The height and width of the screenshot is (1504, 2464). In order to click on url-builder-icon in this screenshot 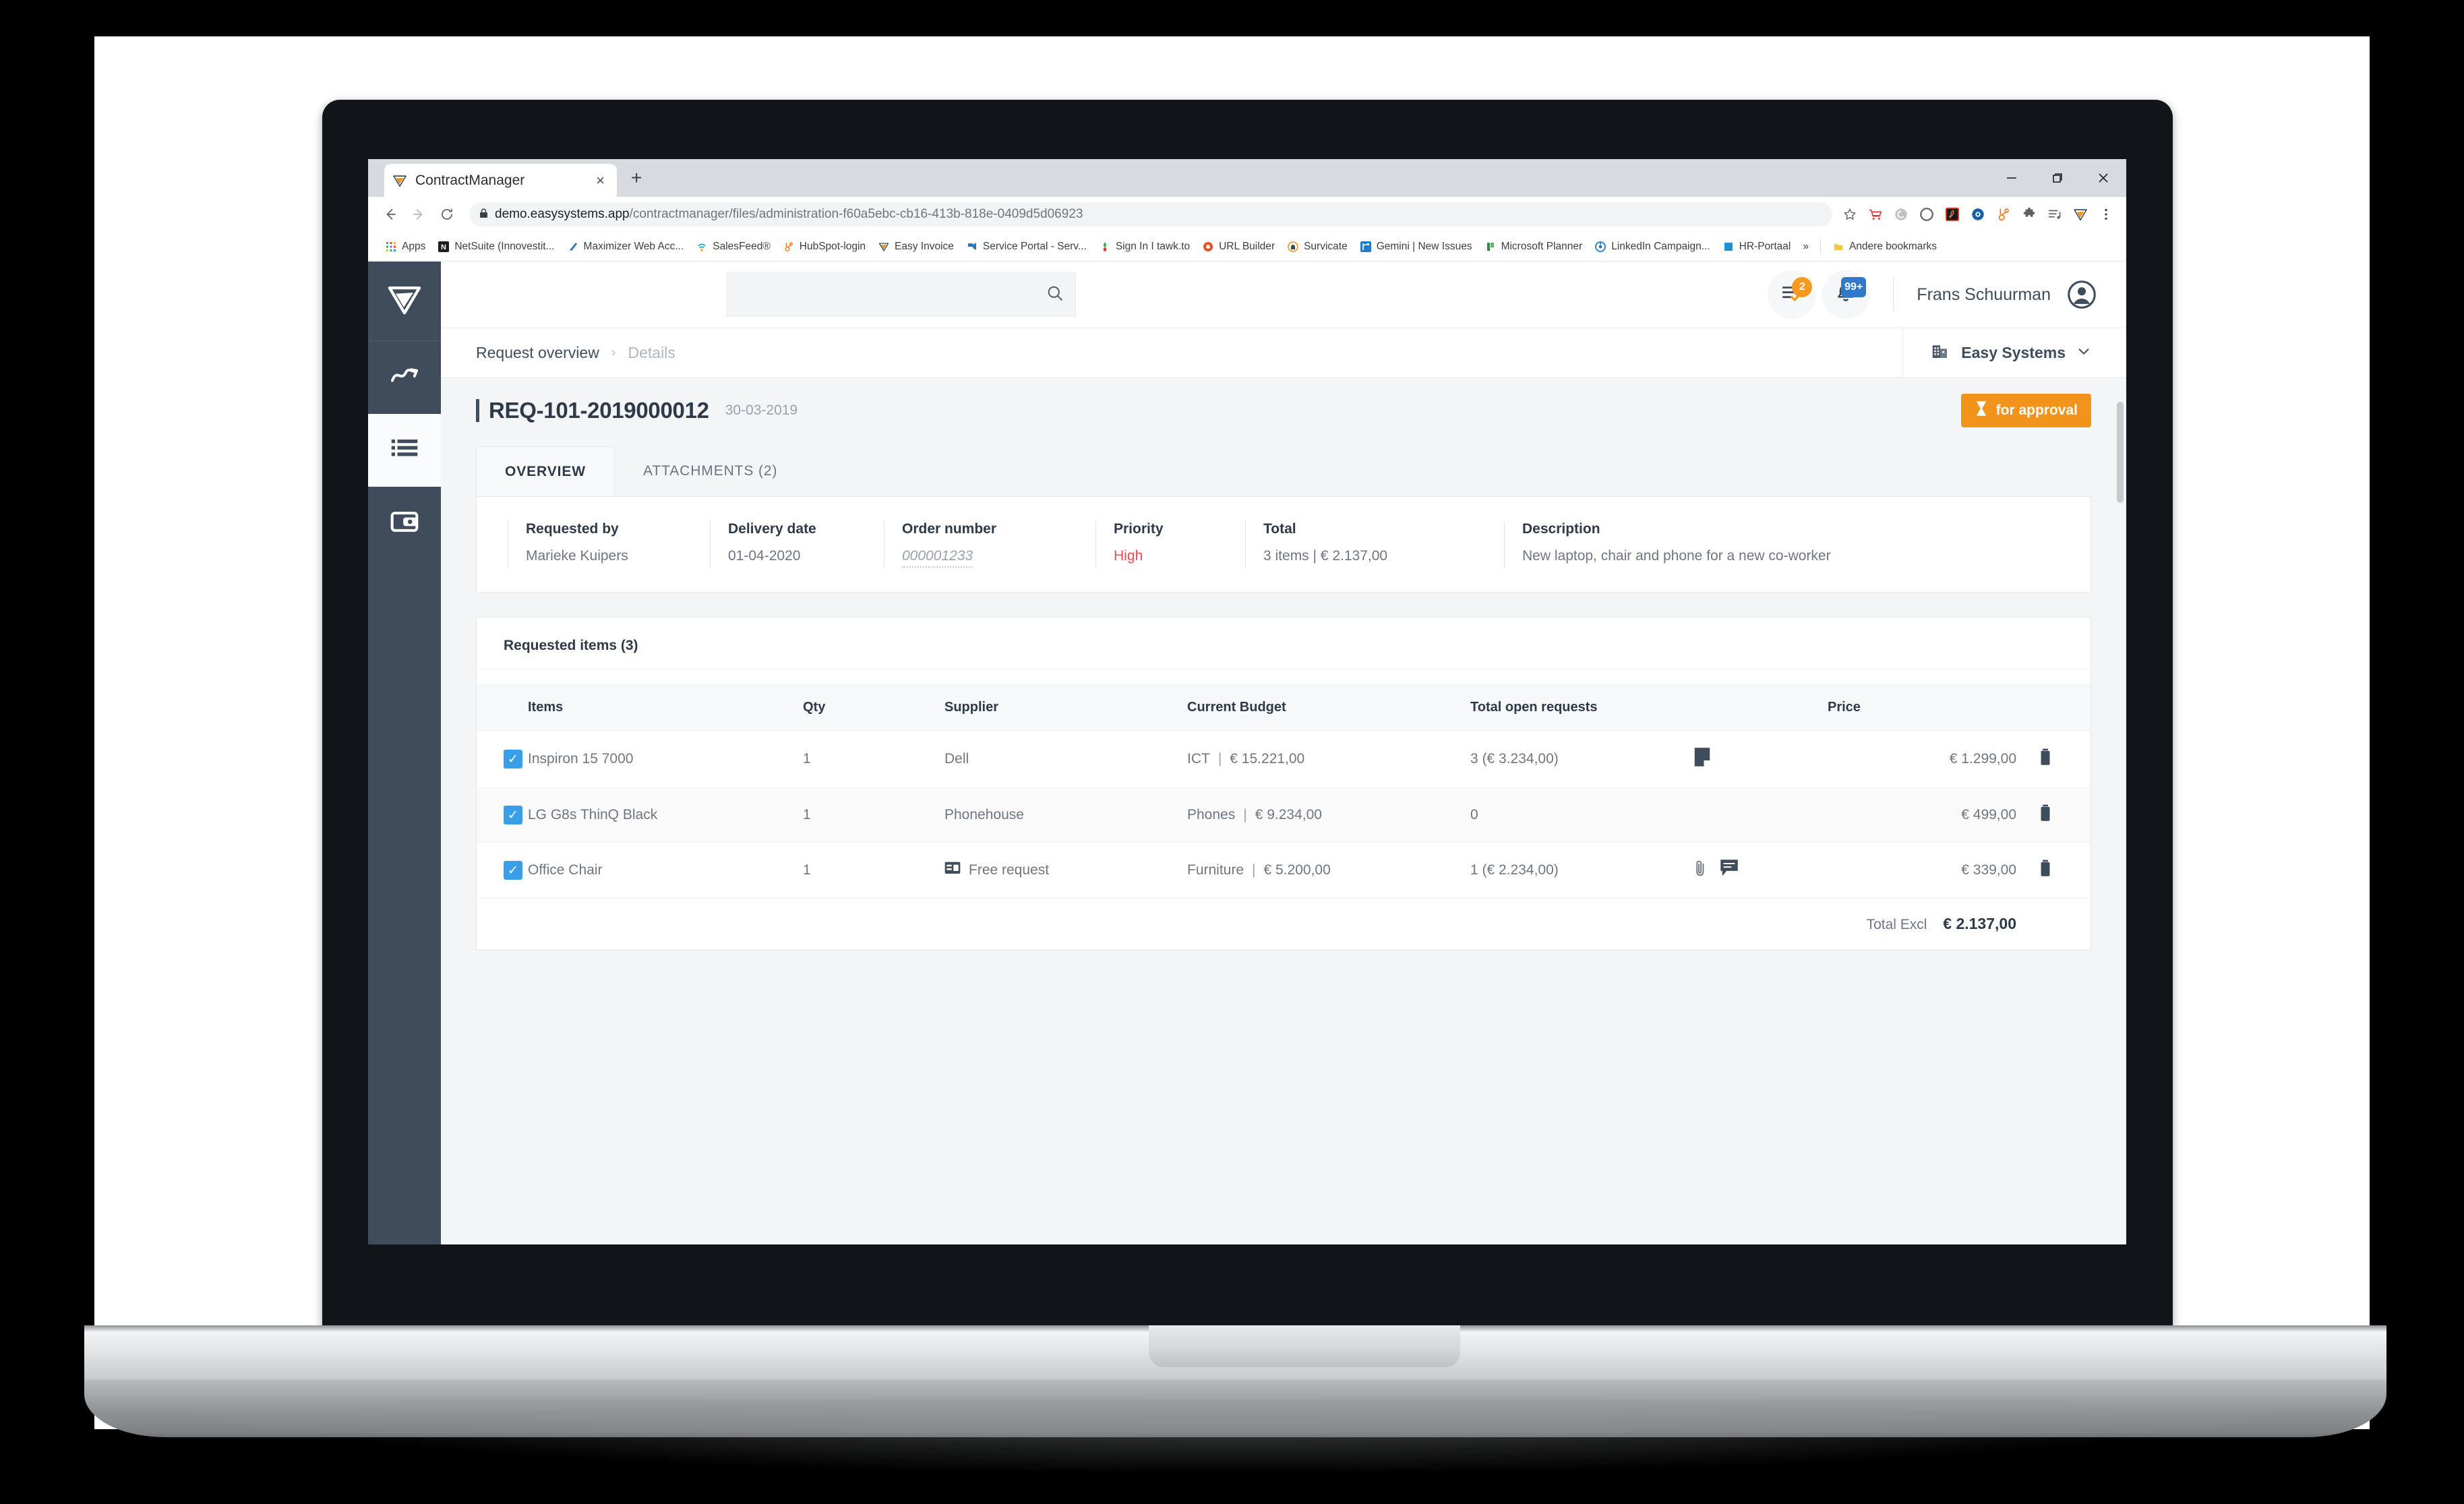, I will do `click(1208, 247)`.